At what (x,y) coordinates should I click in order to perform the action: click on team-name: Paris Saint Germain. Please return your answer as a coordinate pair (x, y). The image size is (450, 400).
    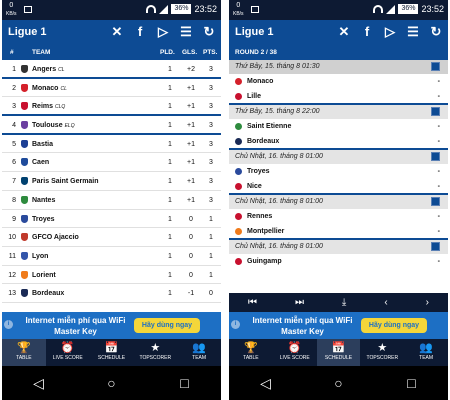
    Looking at the image, I should click on (65, 182).